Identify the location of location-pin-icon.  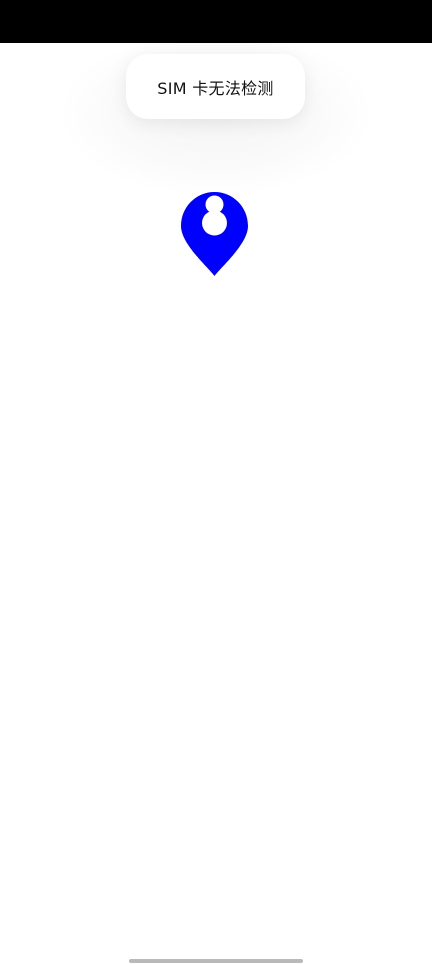
(214, 234).